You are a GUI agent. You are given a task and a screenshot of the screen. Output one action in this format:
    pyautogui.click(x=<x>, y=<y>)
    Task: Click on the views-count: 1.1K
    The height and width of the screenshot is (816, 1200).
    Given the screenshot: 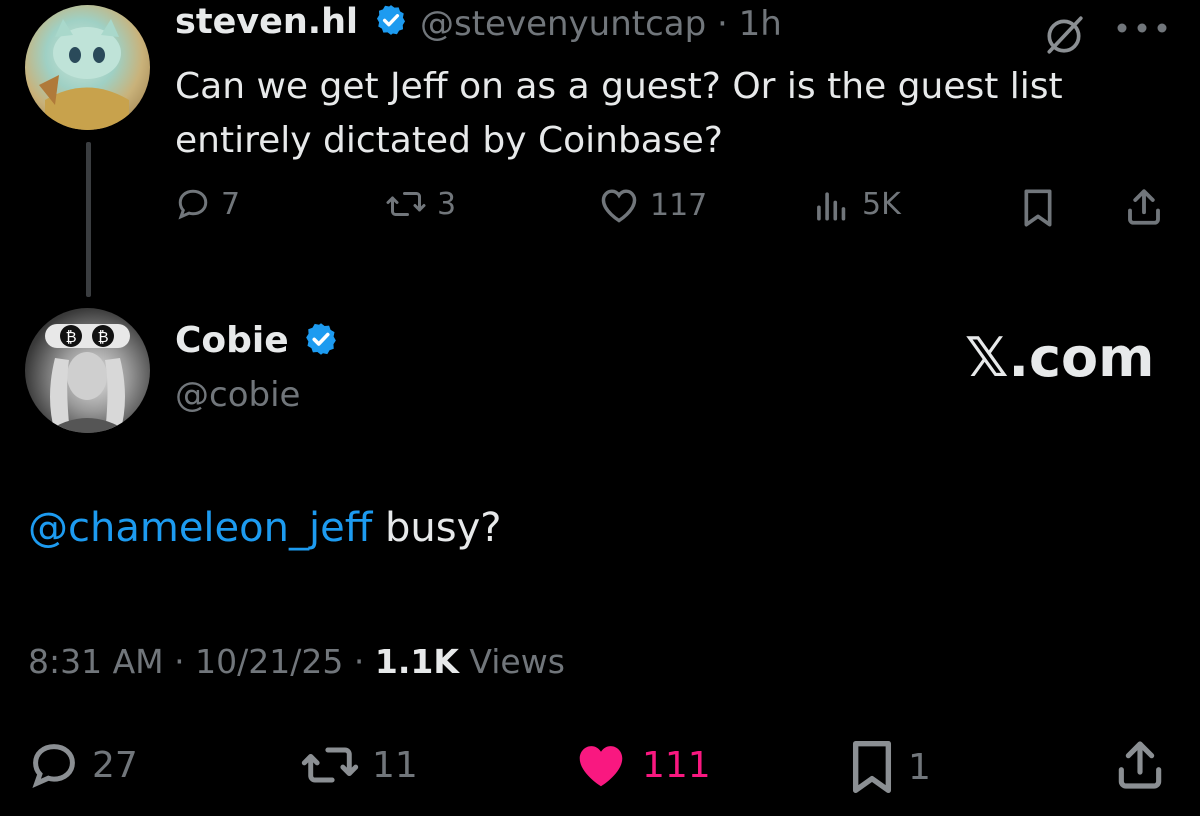 What is the action you would take?
    pyautogui.click(x=416, y=661)
    